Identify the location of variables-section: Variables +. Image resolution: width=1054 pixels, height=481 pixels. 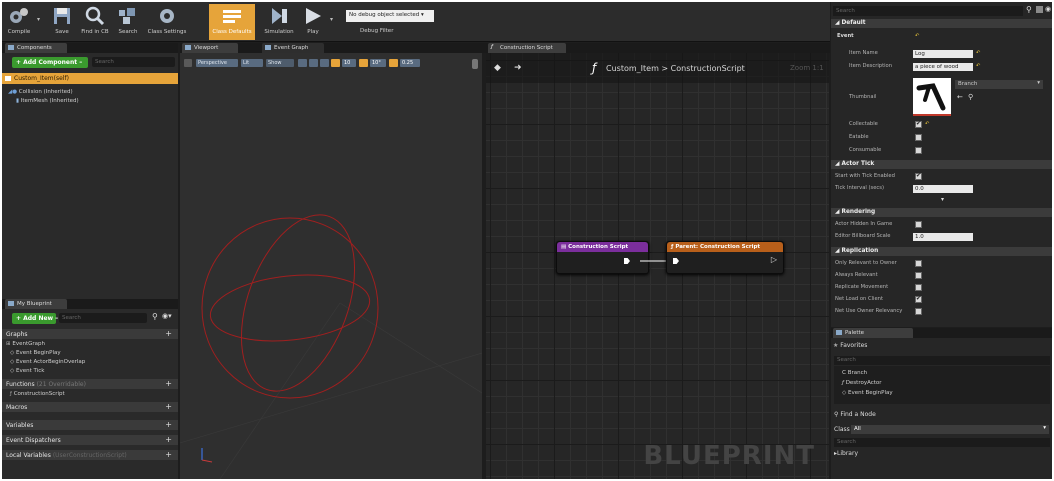
(90, 425).